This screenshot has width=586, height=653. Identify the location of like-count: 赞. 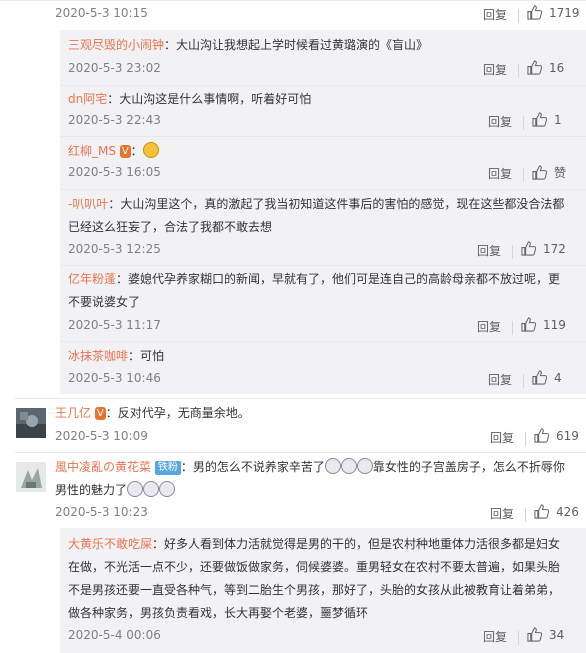
(560, 173).